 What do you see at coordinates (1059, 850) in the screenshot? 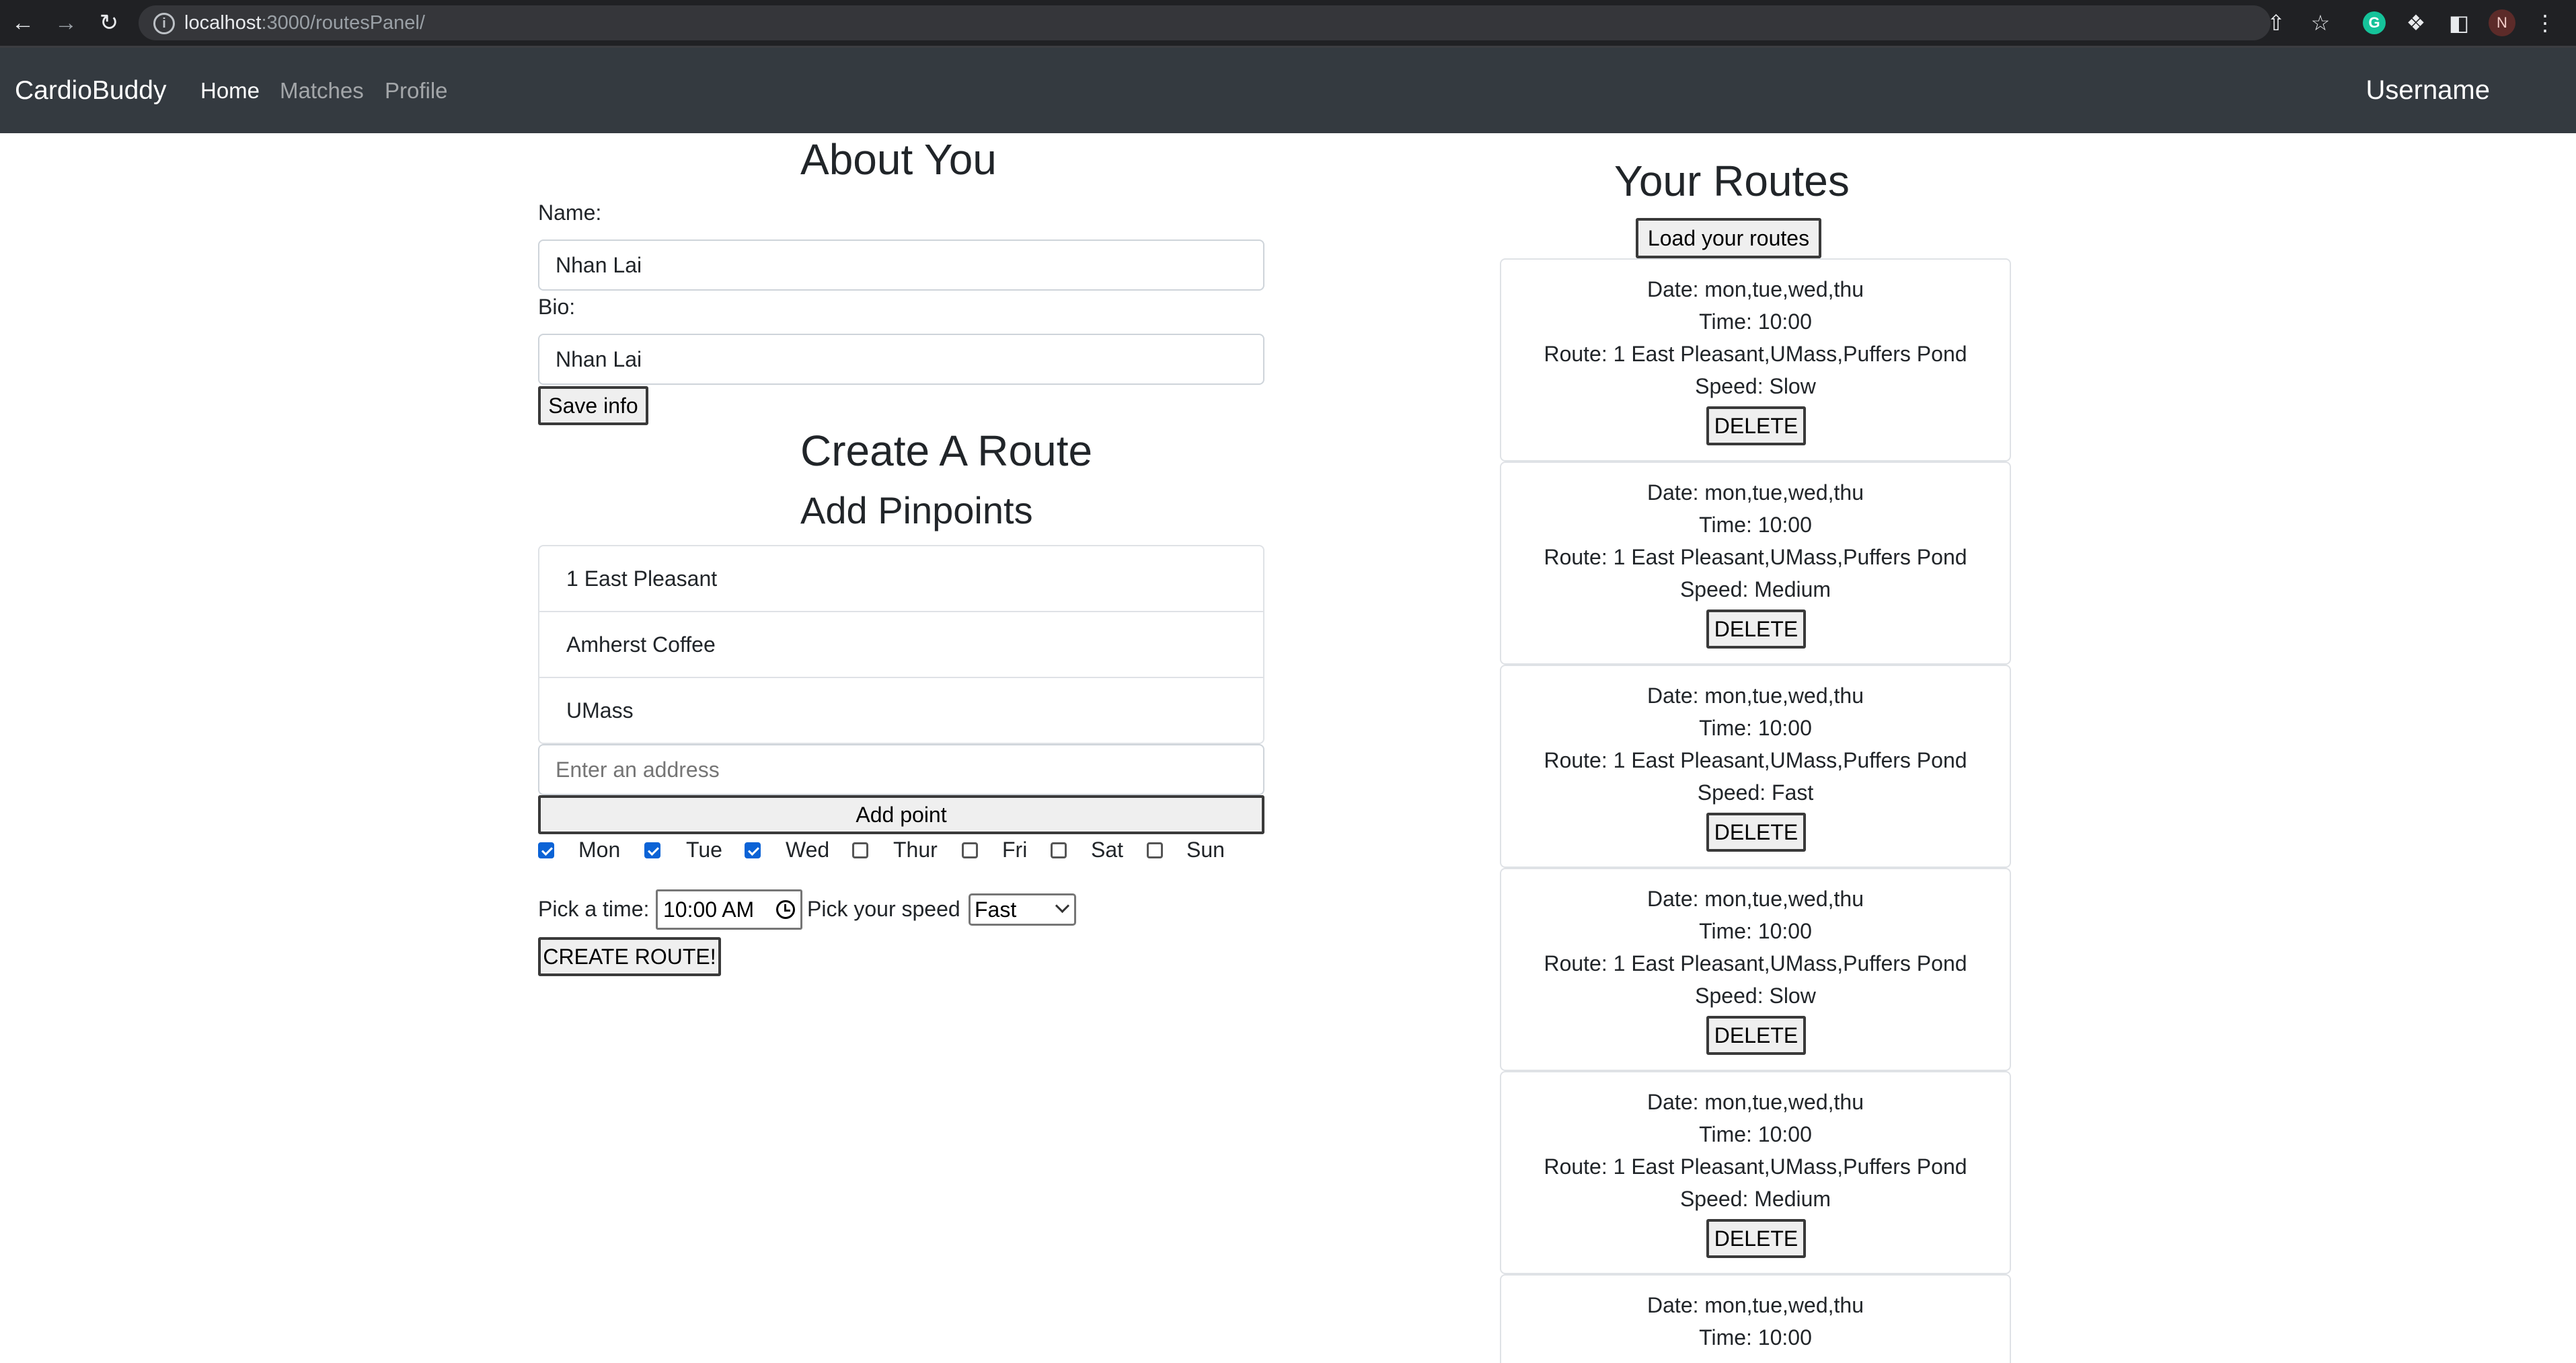
I see `checkbox-sat` at bounding box center [1059, 850].